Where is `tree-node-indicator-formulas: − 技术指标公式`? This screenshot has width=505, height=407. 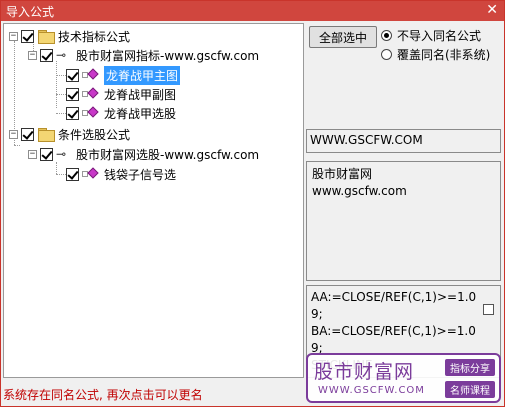 tree-node-indicator-formulas: − 技术指标公式 is located at coordinates (69, 36).